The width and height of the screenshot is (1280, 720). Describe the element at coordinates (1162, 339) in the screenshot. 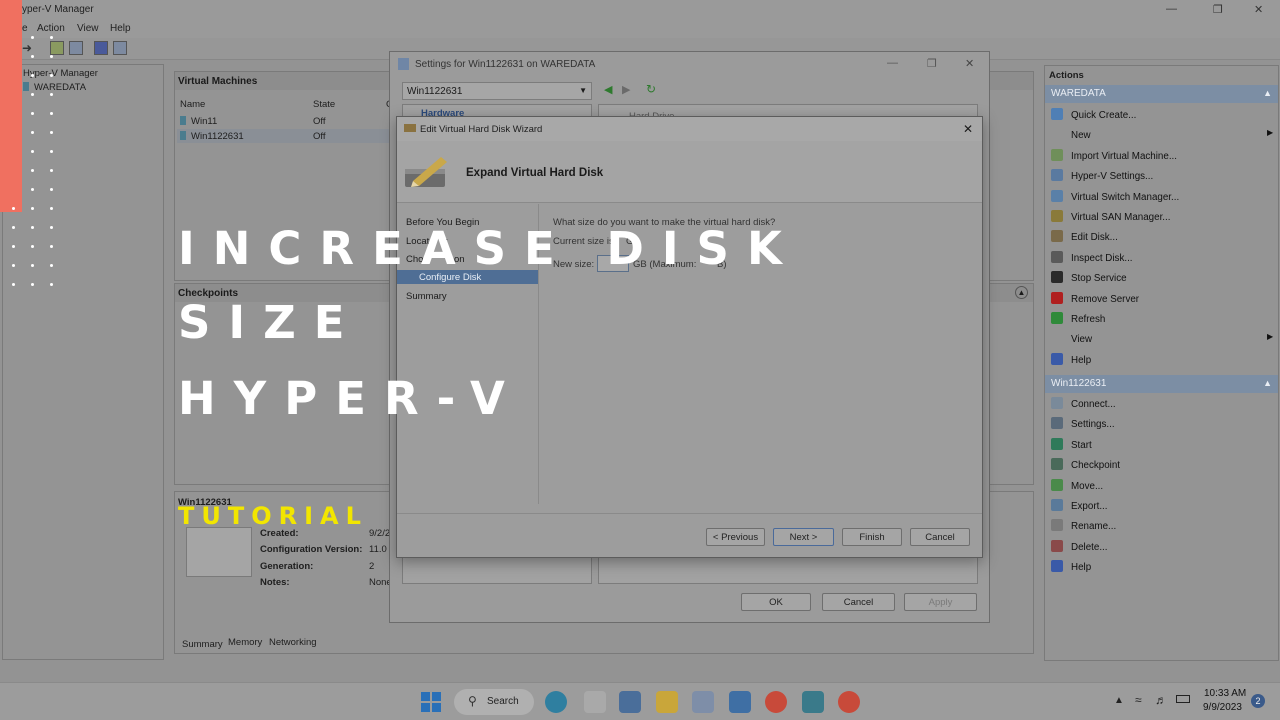

I see `action-item: View ▶` at that location.